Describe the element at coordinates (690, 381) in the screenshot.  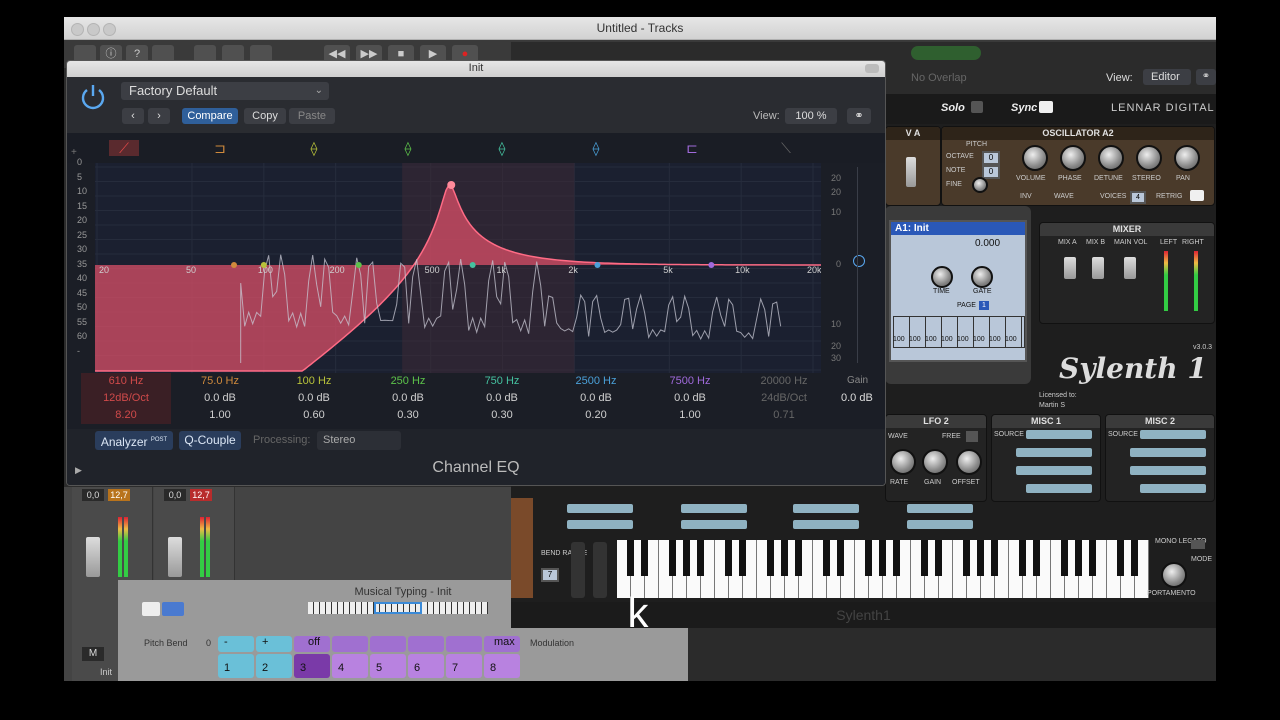
I see `band-freq-value: 7500 Hz` at that location.